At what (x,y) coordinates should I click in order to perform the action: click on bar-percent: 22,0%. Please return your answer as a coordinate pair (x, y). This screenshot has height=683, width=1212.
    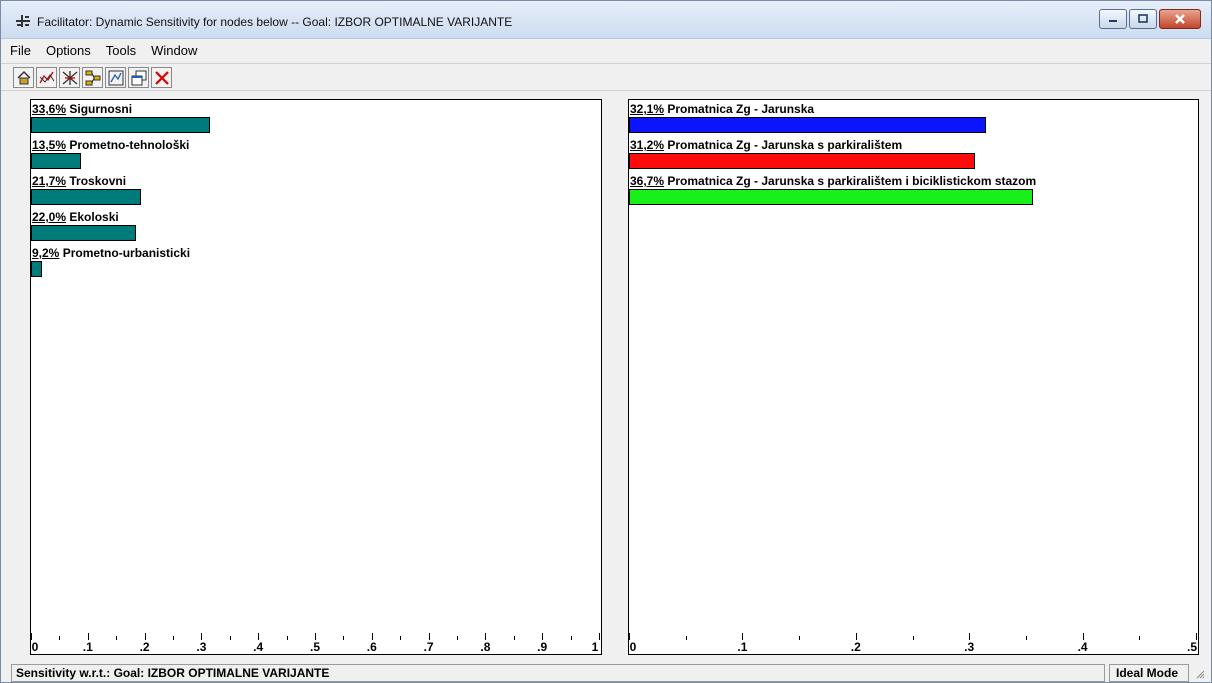
    Looking at the image, I should click on (49, 217).